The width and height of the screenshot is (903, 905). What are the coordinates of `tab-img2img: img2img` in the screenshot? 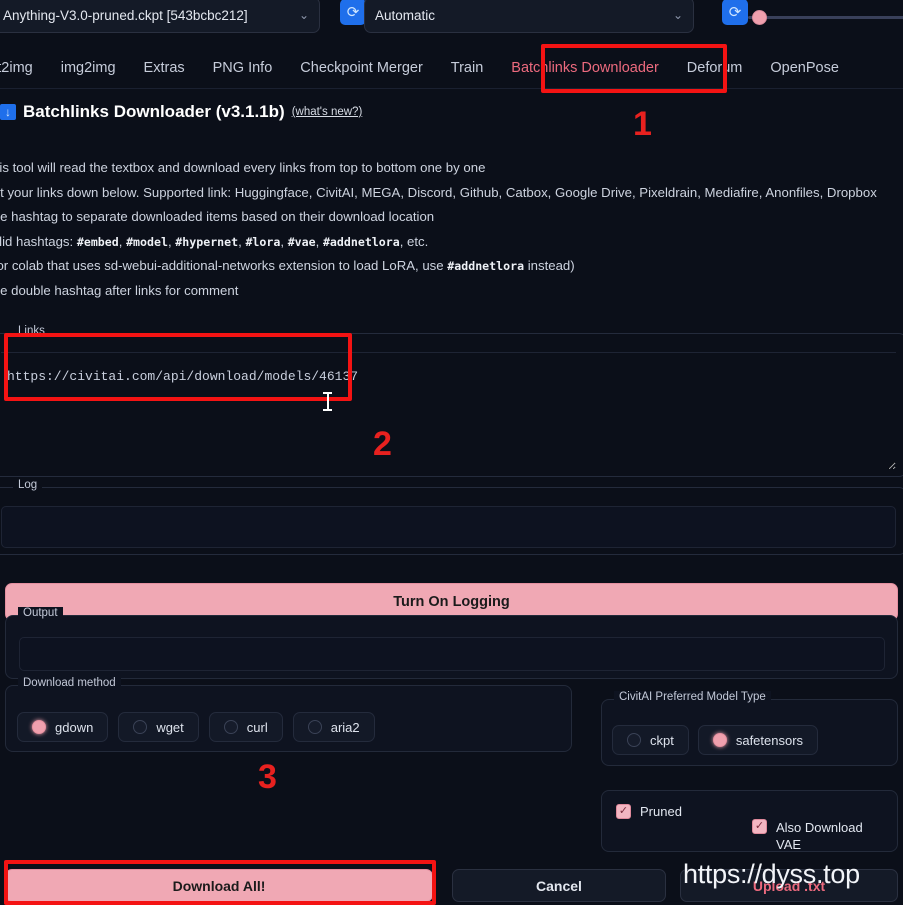 It's located at (88, 68).